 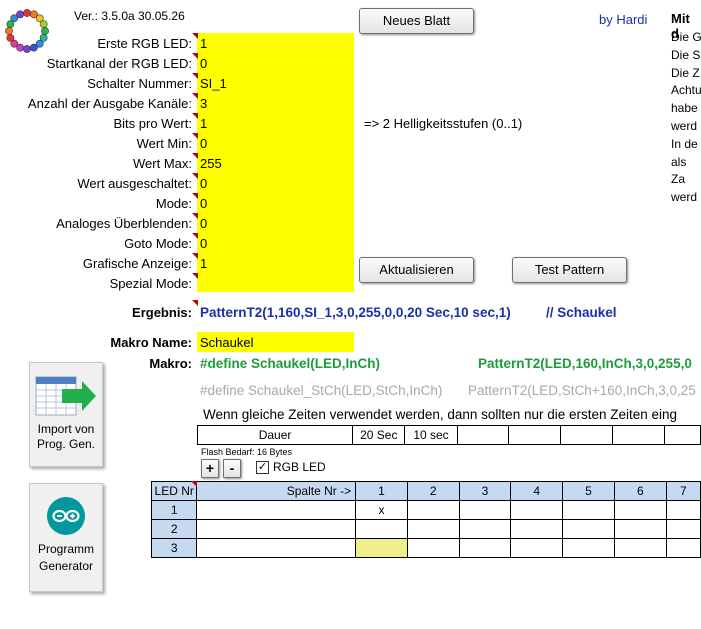 What do you see at coordinates (173, 203) in the screenshot?
I see `field-label: Mode:` at bounding box center [173, 203].